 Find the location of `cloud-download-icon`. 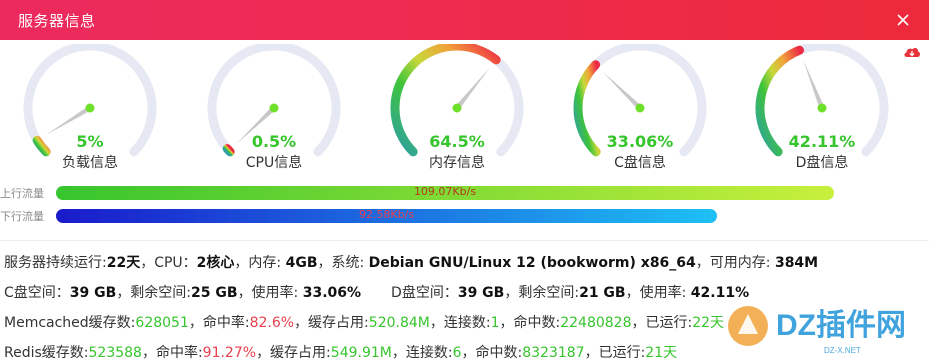

cloud-download-icon is located at coordinates (912, 52).